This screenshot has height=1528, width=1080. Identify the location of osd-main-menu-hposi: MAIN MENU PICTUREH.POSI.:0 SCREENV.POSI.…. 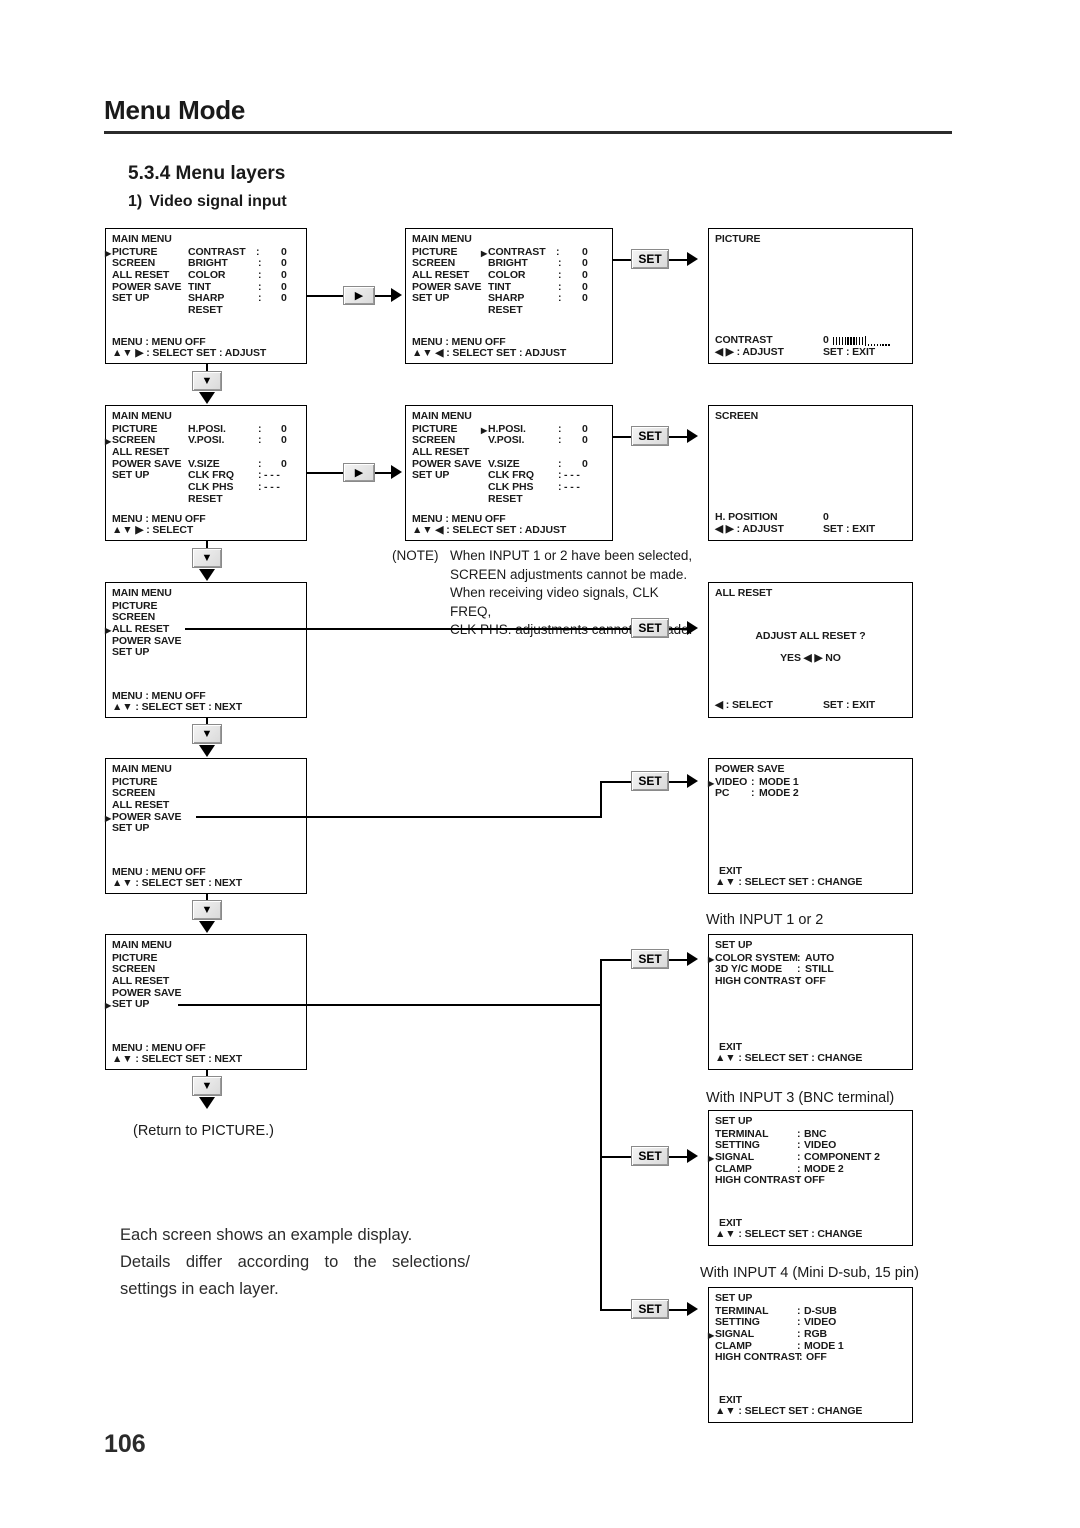
(509, 473).